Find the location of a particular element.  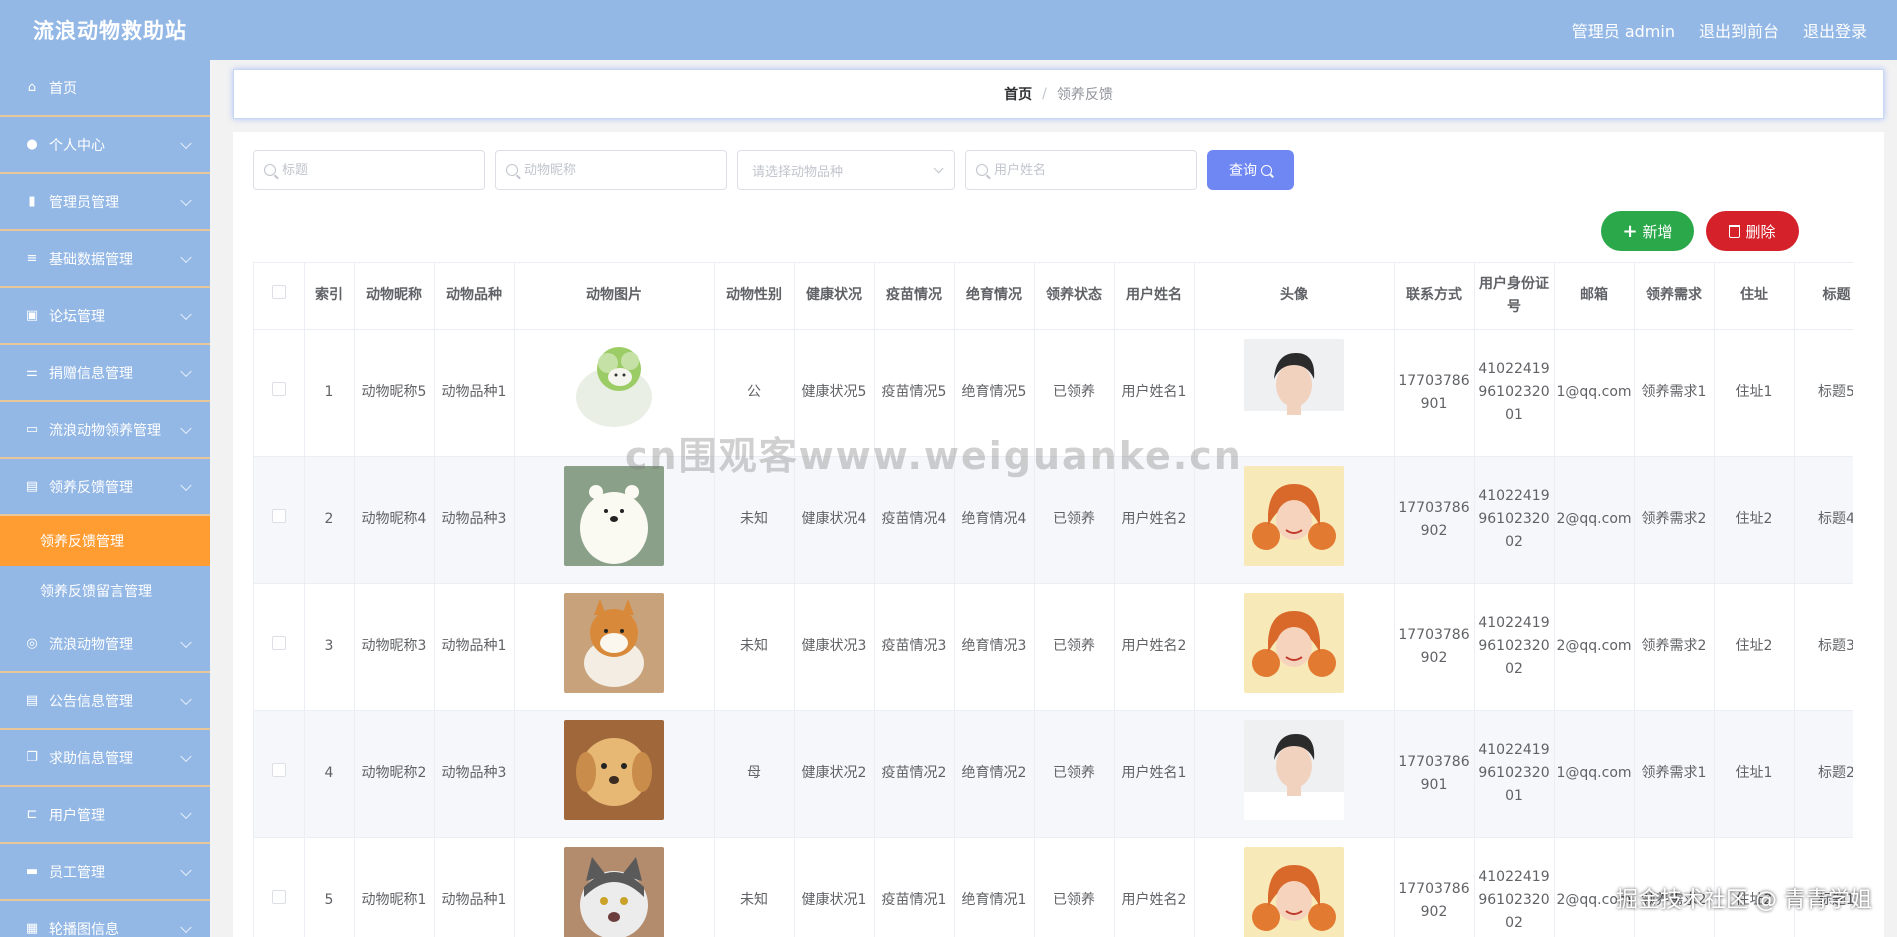

username-search-field is located at coordinates (1081, 170).